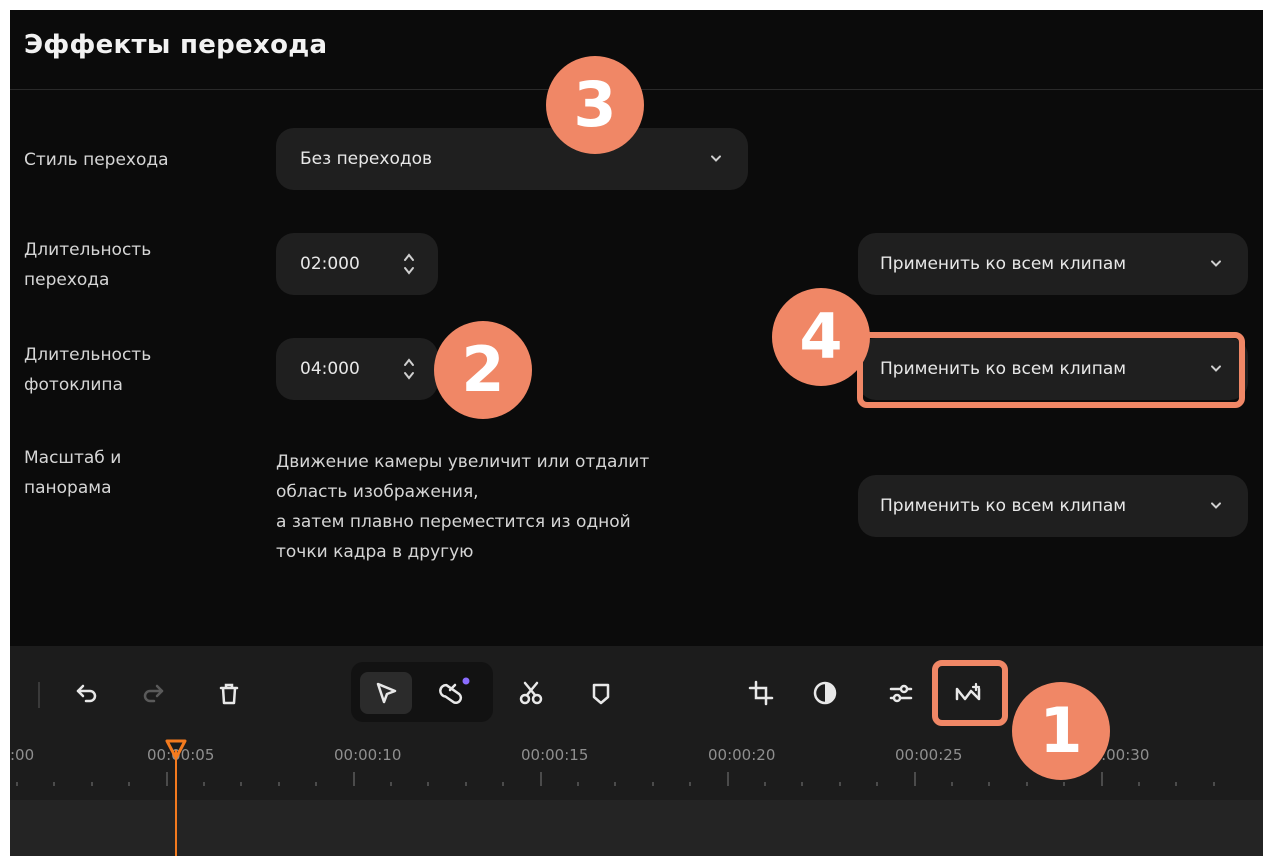 The height and width of the screenshot is (856, 1263). What do you see at coordinates (176, 803) in the screenshot?
I see `playhead-line` at bounding box center [176, 803].